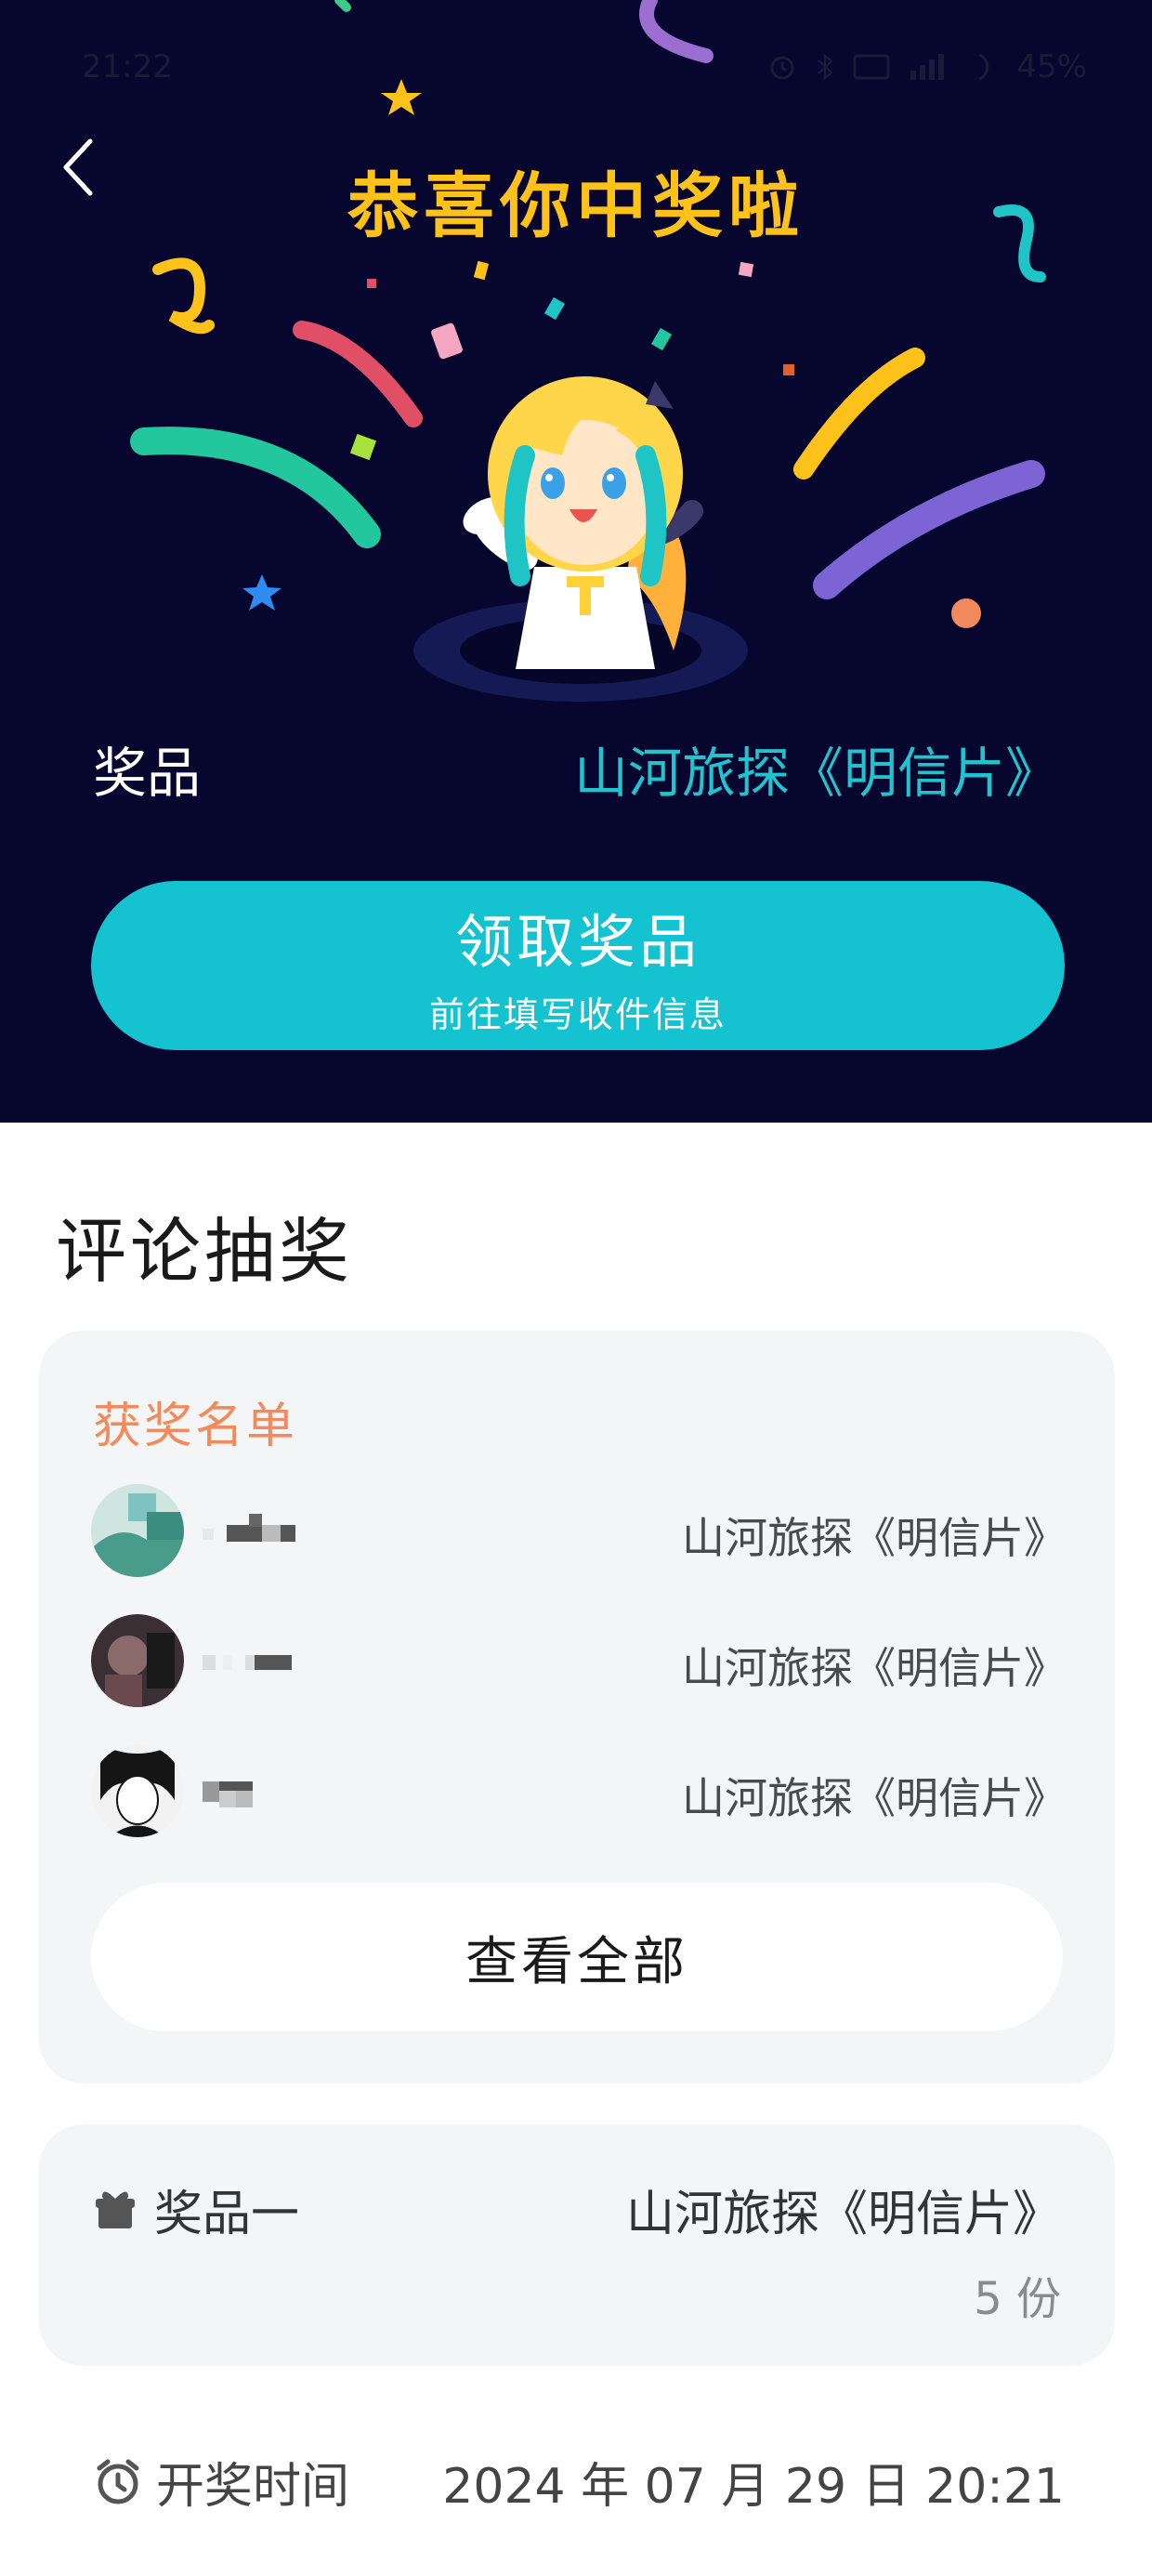 This screenshot has width=1152, height=2576. I want to click on prize-item-value: 山河旅探《明信片》, so click(843, 2214).